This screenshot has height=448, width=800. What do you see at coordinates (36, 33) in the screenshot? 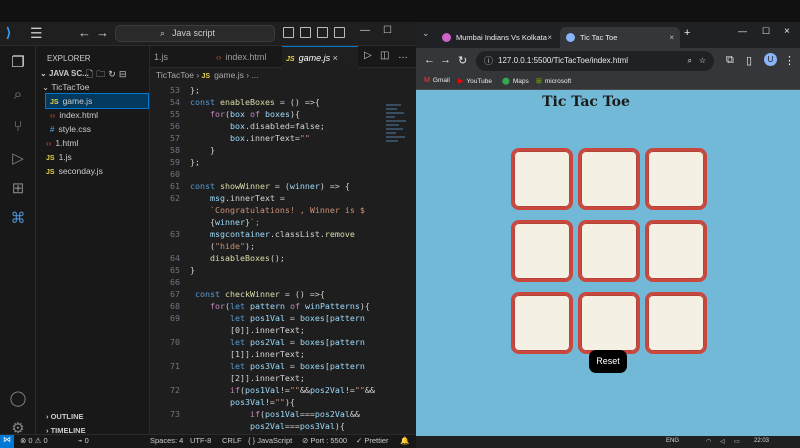
I see `menu-icon: ☰` at bounding box center [36, 33].